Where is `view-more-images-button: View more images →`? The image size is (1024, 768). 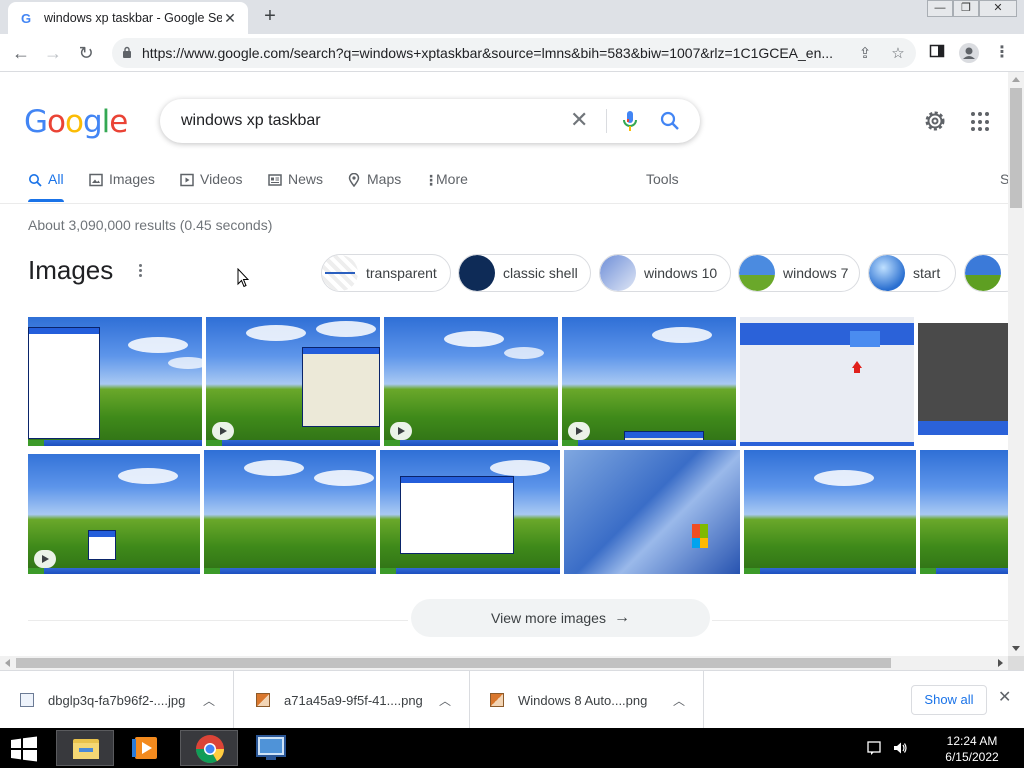 view-more-images-button: View more images → is located at coordinates (560, 618).